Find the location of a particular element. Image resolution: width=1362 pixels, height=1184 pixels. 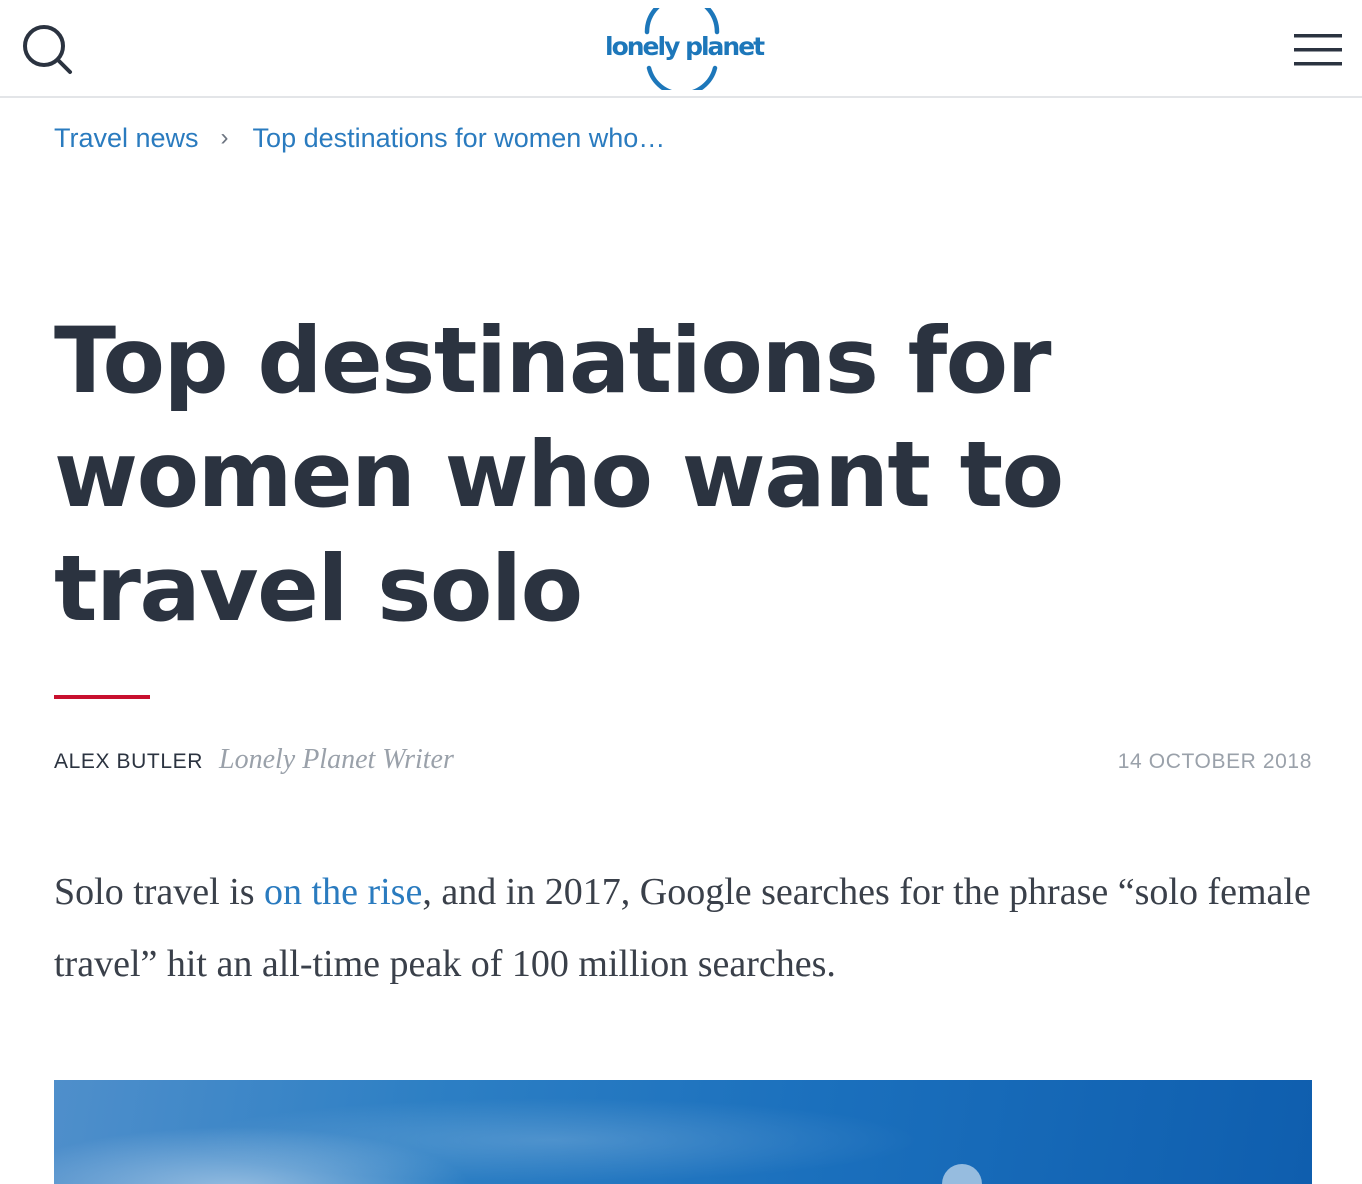

intro-text-start: Solo travel is is located at coordinates (159, 892).